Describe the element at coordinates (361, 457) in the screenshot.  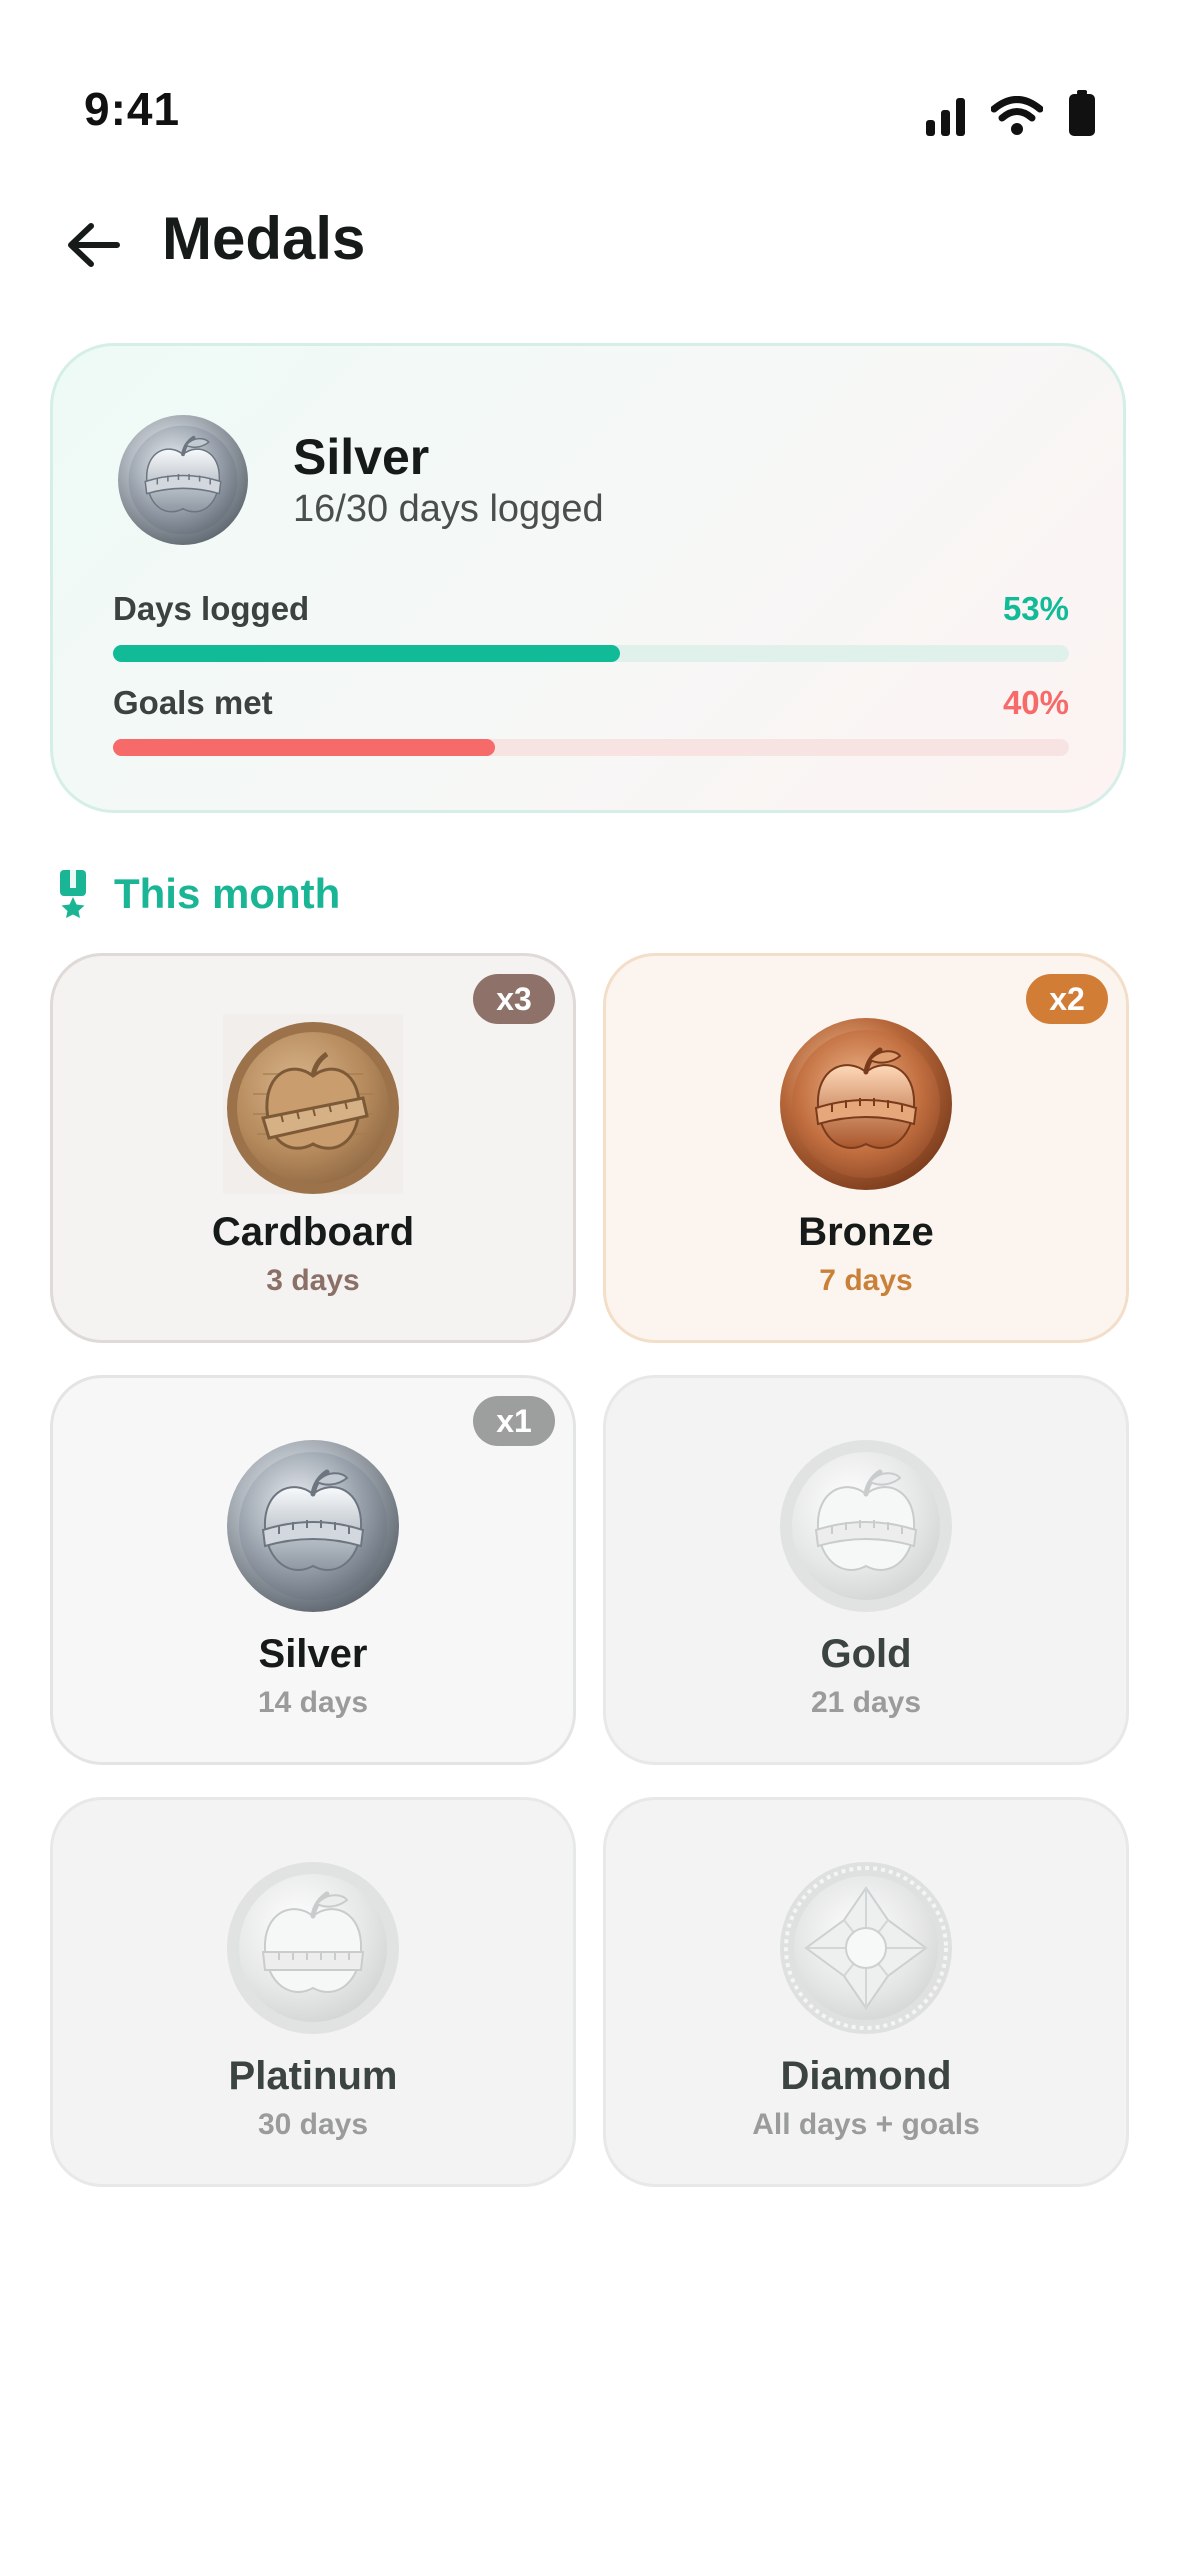
I see `current-medal-name: Silver` at that location.